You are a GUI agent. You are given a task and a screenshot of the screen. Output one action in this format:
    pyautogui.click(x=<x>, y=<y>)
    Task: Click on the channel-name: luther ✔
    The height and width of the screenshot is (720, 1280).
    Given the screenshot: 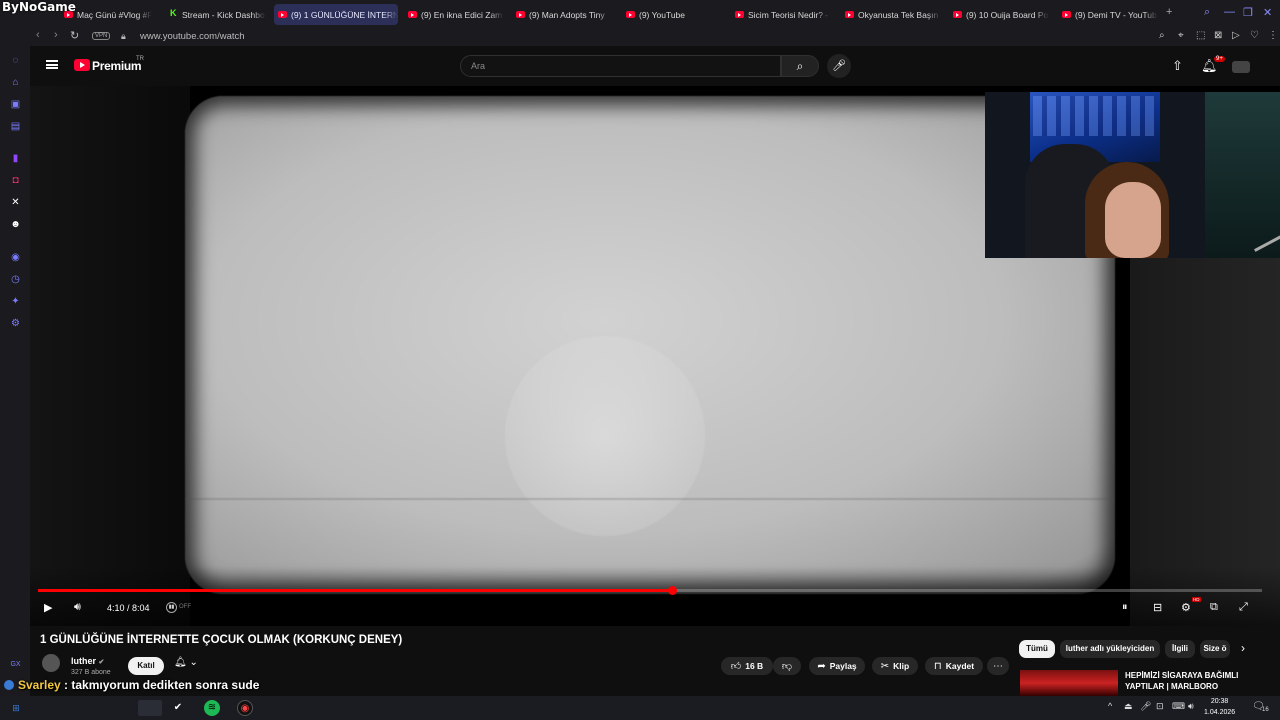 What is the action you would take?
    pyautogui.click(x=87, y=661)
    